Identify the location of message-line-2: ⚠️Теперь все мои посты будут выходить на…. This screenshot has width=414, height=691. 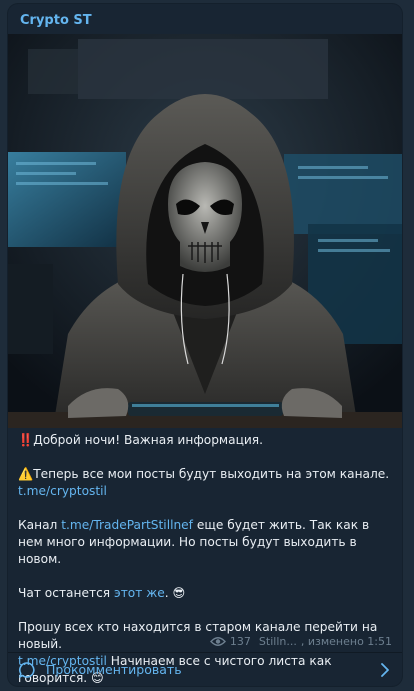
(204, 482).